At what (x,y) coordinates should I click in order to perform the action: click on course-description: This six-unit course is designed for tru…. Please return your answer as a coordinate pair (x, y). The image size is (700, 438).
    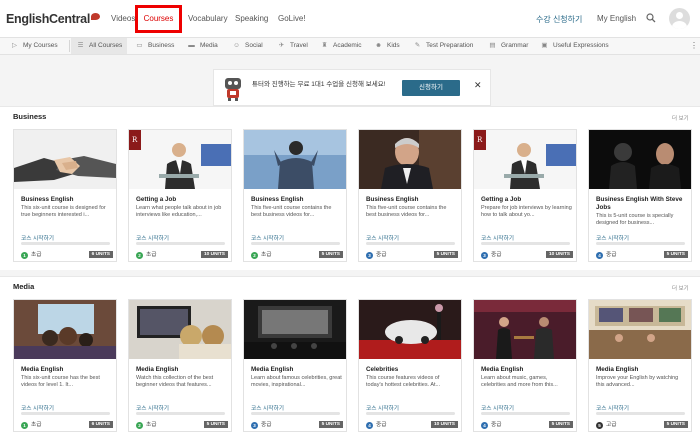
    Looking at the image, I should click on (63, 211).